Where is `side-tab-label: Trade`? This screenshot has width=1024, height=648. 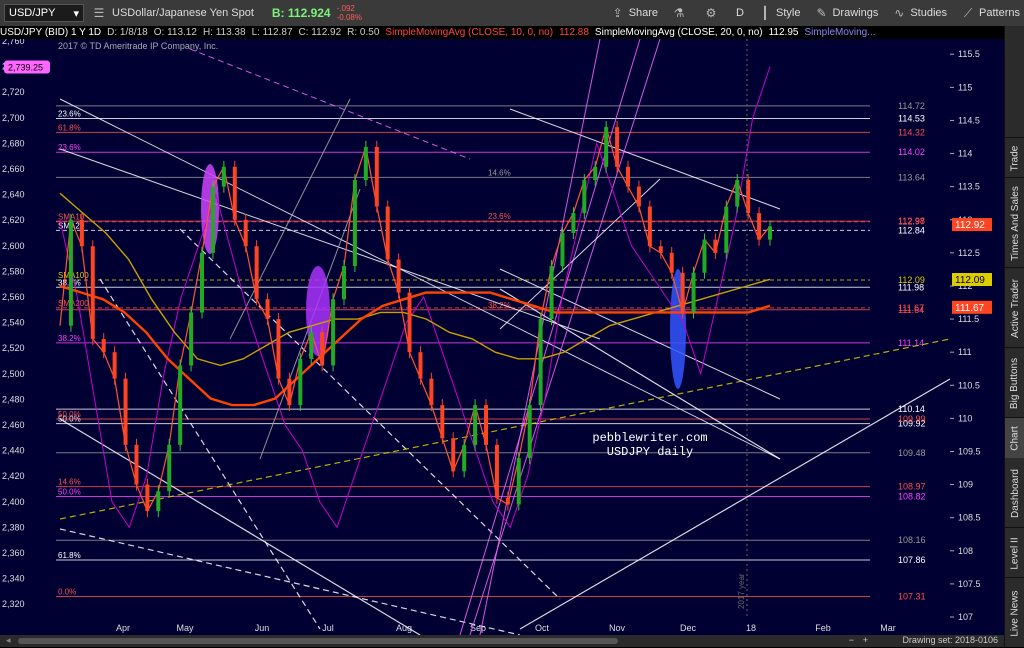 side-tab-label: Trade is located at coordinates (1015, 158).